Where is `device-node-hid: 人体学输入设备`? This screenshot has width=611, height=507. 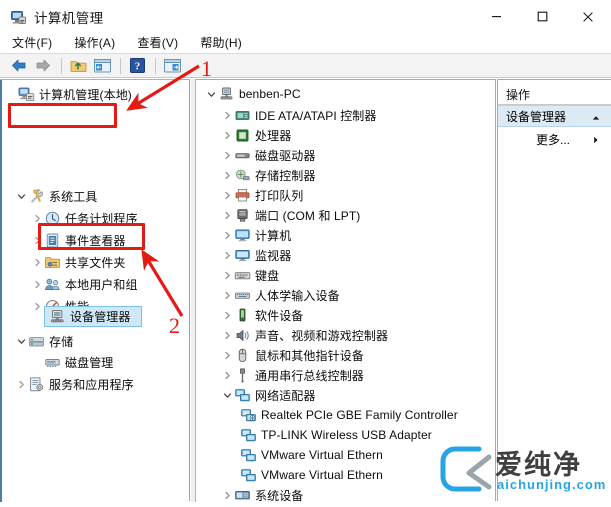 device-node-hid: 人体学输入设备 is located at coordinates (280, 295).